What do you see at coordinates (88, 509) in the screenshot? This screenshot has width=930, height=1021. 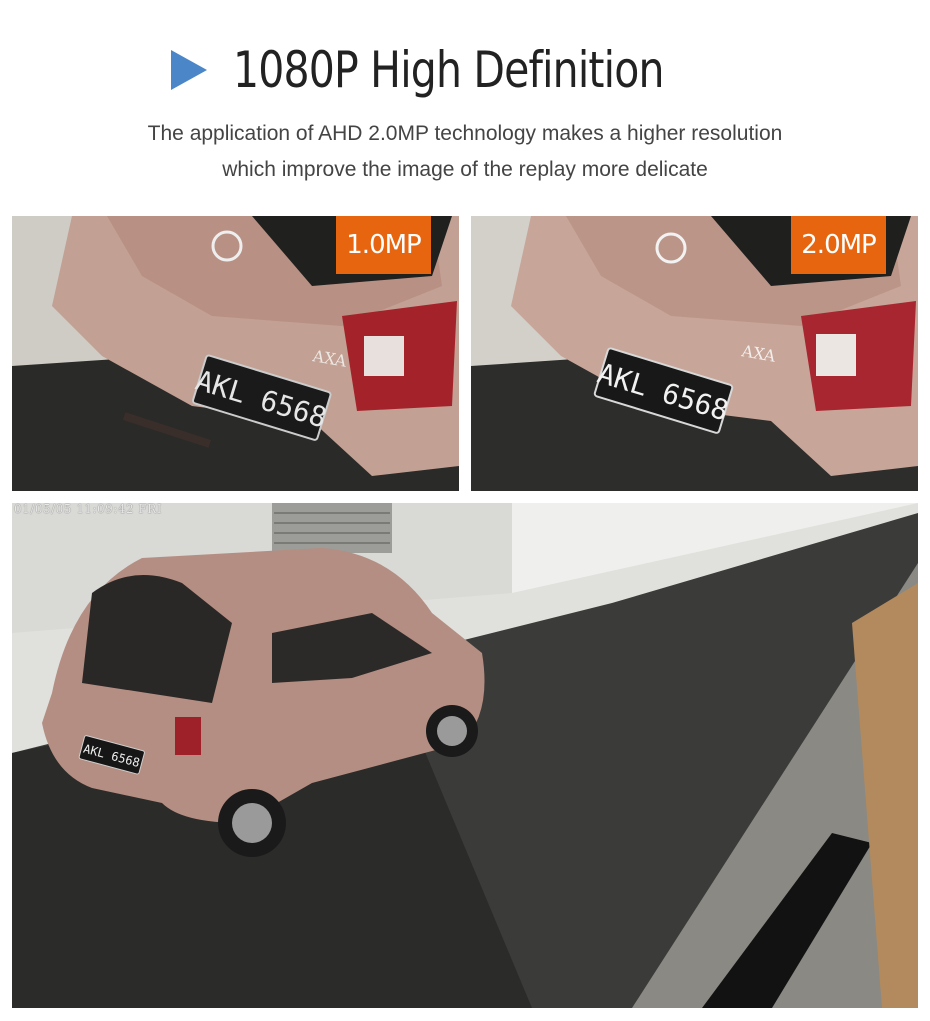 I see `camera-timestamp: 01/05/05 11:09:42 FRI` at bounding box center [88, 509].